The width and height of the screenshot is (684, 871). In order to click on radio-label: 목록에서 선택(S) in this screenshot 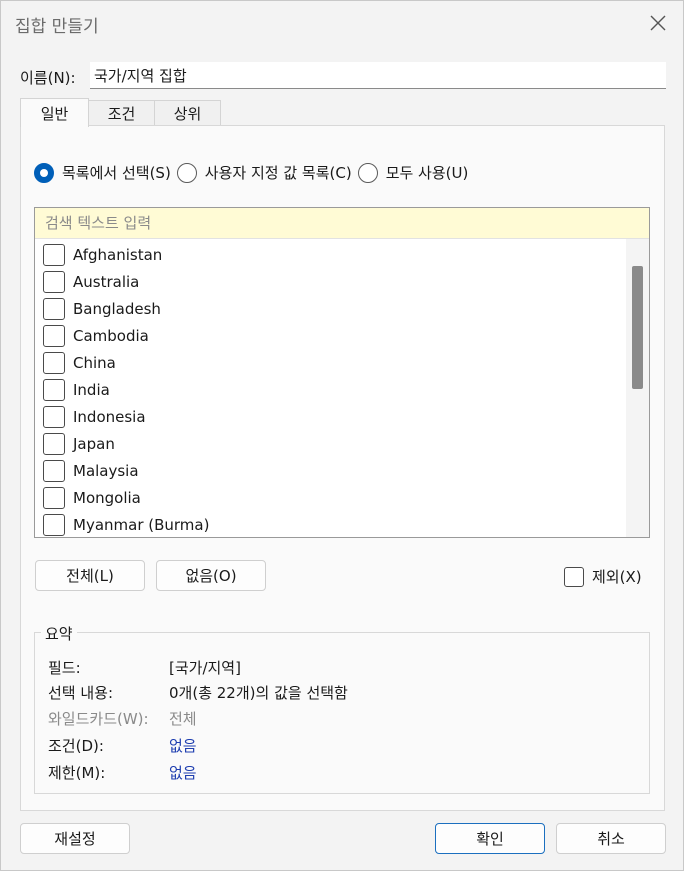, I will do `click(116, 173)`.